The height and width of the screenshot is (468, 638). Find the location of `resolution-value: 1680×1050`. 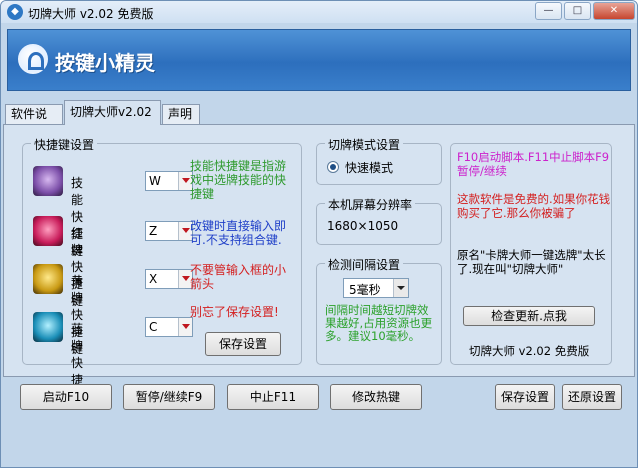

resolution-value: 1680×1050 is located at coordinates (363, 226).